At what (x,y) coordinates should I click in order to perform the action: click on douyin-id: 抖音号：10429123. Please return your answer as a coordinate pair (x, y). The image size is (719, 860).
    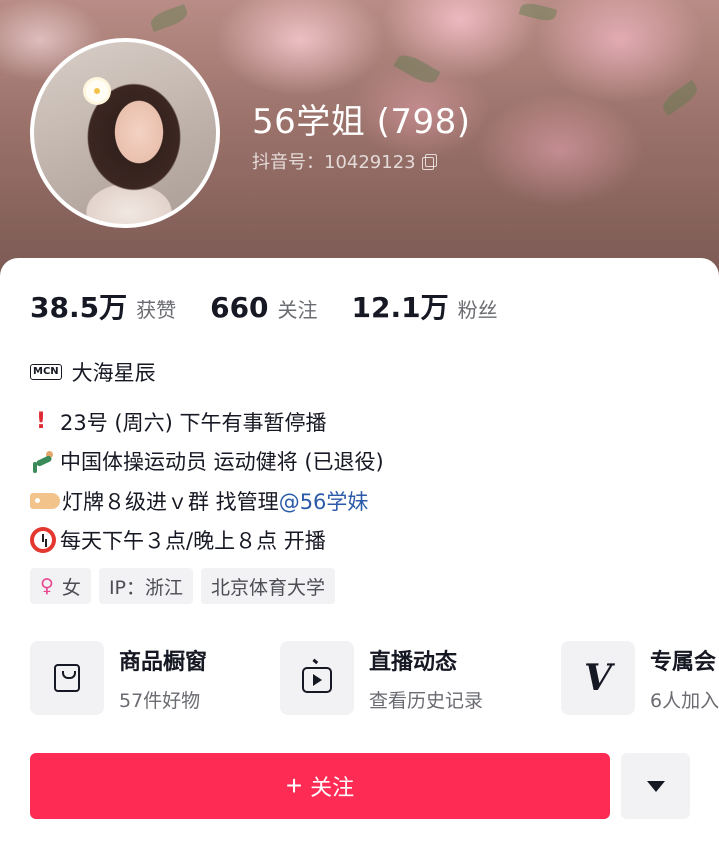
    Looking at the image, I should click on (344, 161).